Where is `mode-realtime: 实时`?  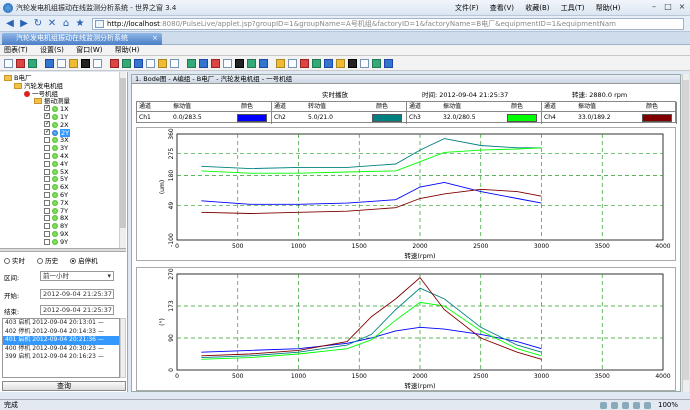
mode-realtime: 实时 is located at coordinates (14, 261).